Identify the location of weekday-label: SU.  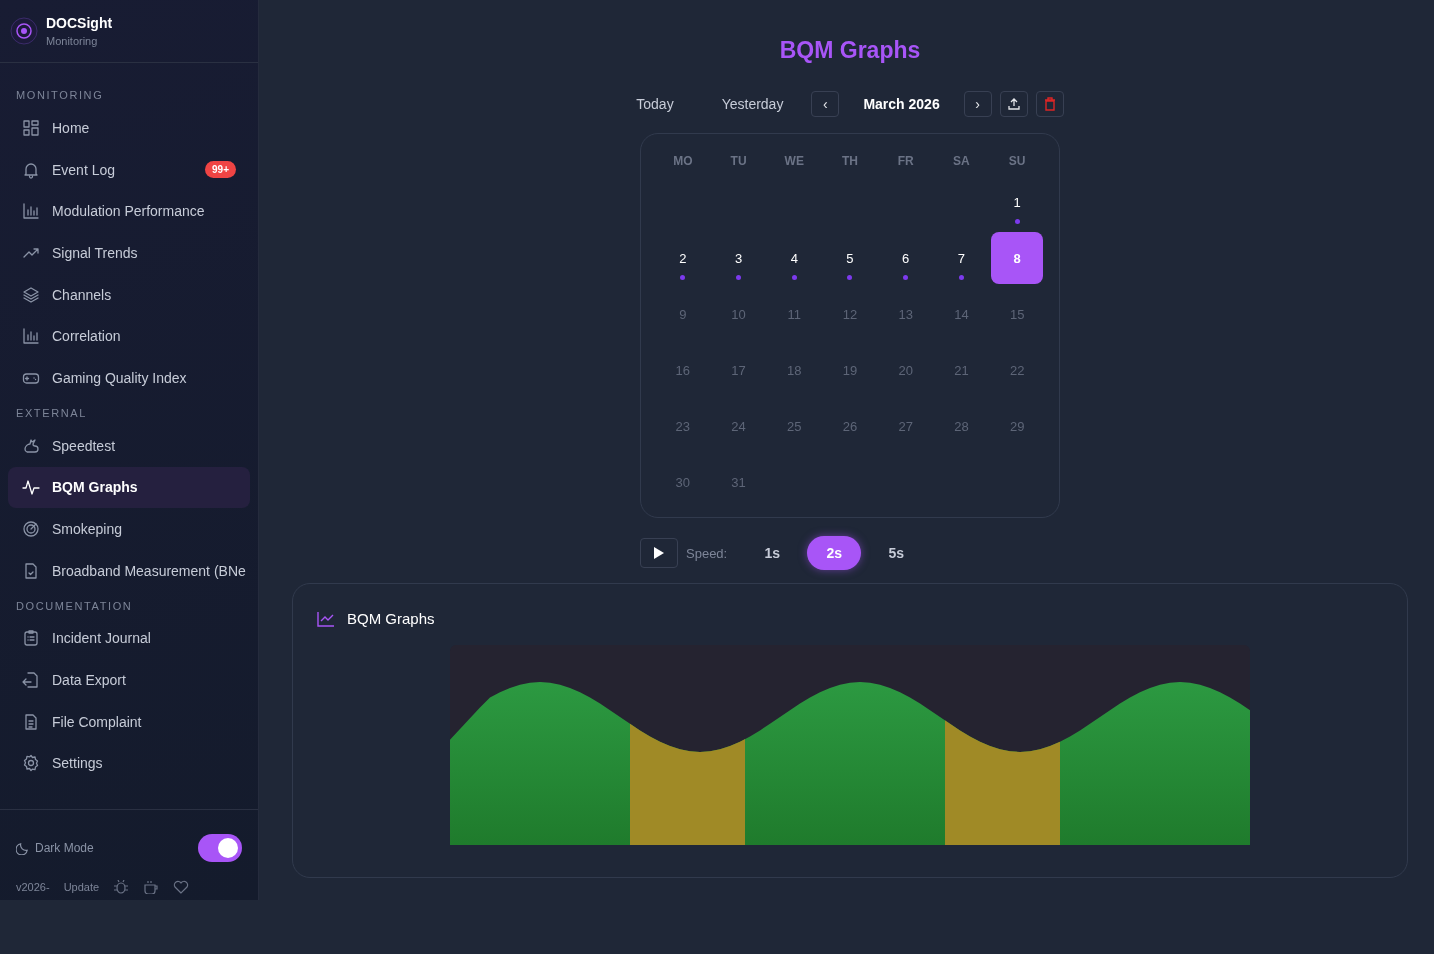
(1017, 161).